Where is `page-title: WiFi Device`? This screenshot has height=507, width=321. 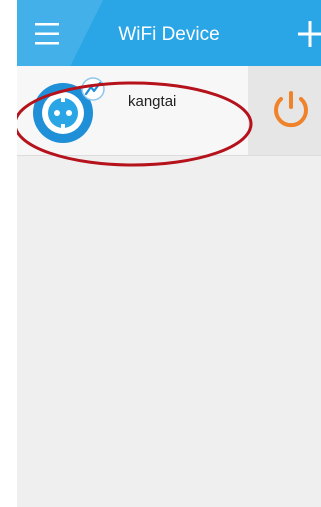 page-title: WiFi Device is located at coordinates (169, 34).